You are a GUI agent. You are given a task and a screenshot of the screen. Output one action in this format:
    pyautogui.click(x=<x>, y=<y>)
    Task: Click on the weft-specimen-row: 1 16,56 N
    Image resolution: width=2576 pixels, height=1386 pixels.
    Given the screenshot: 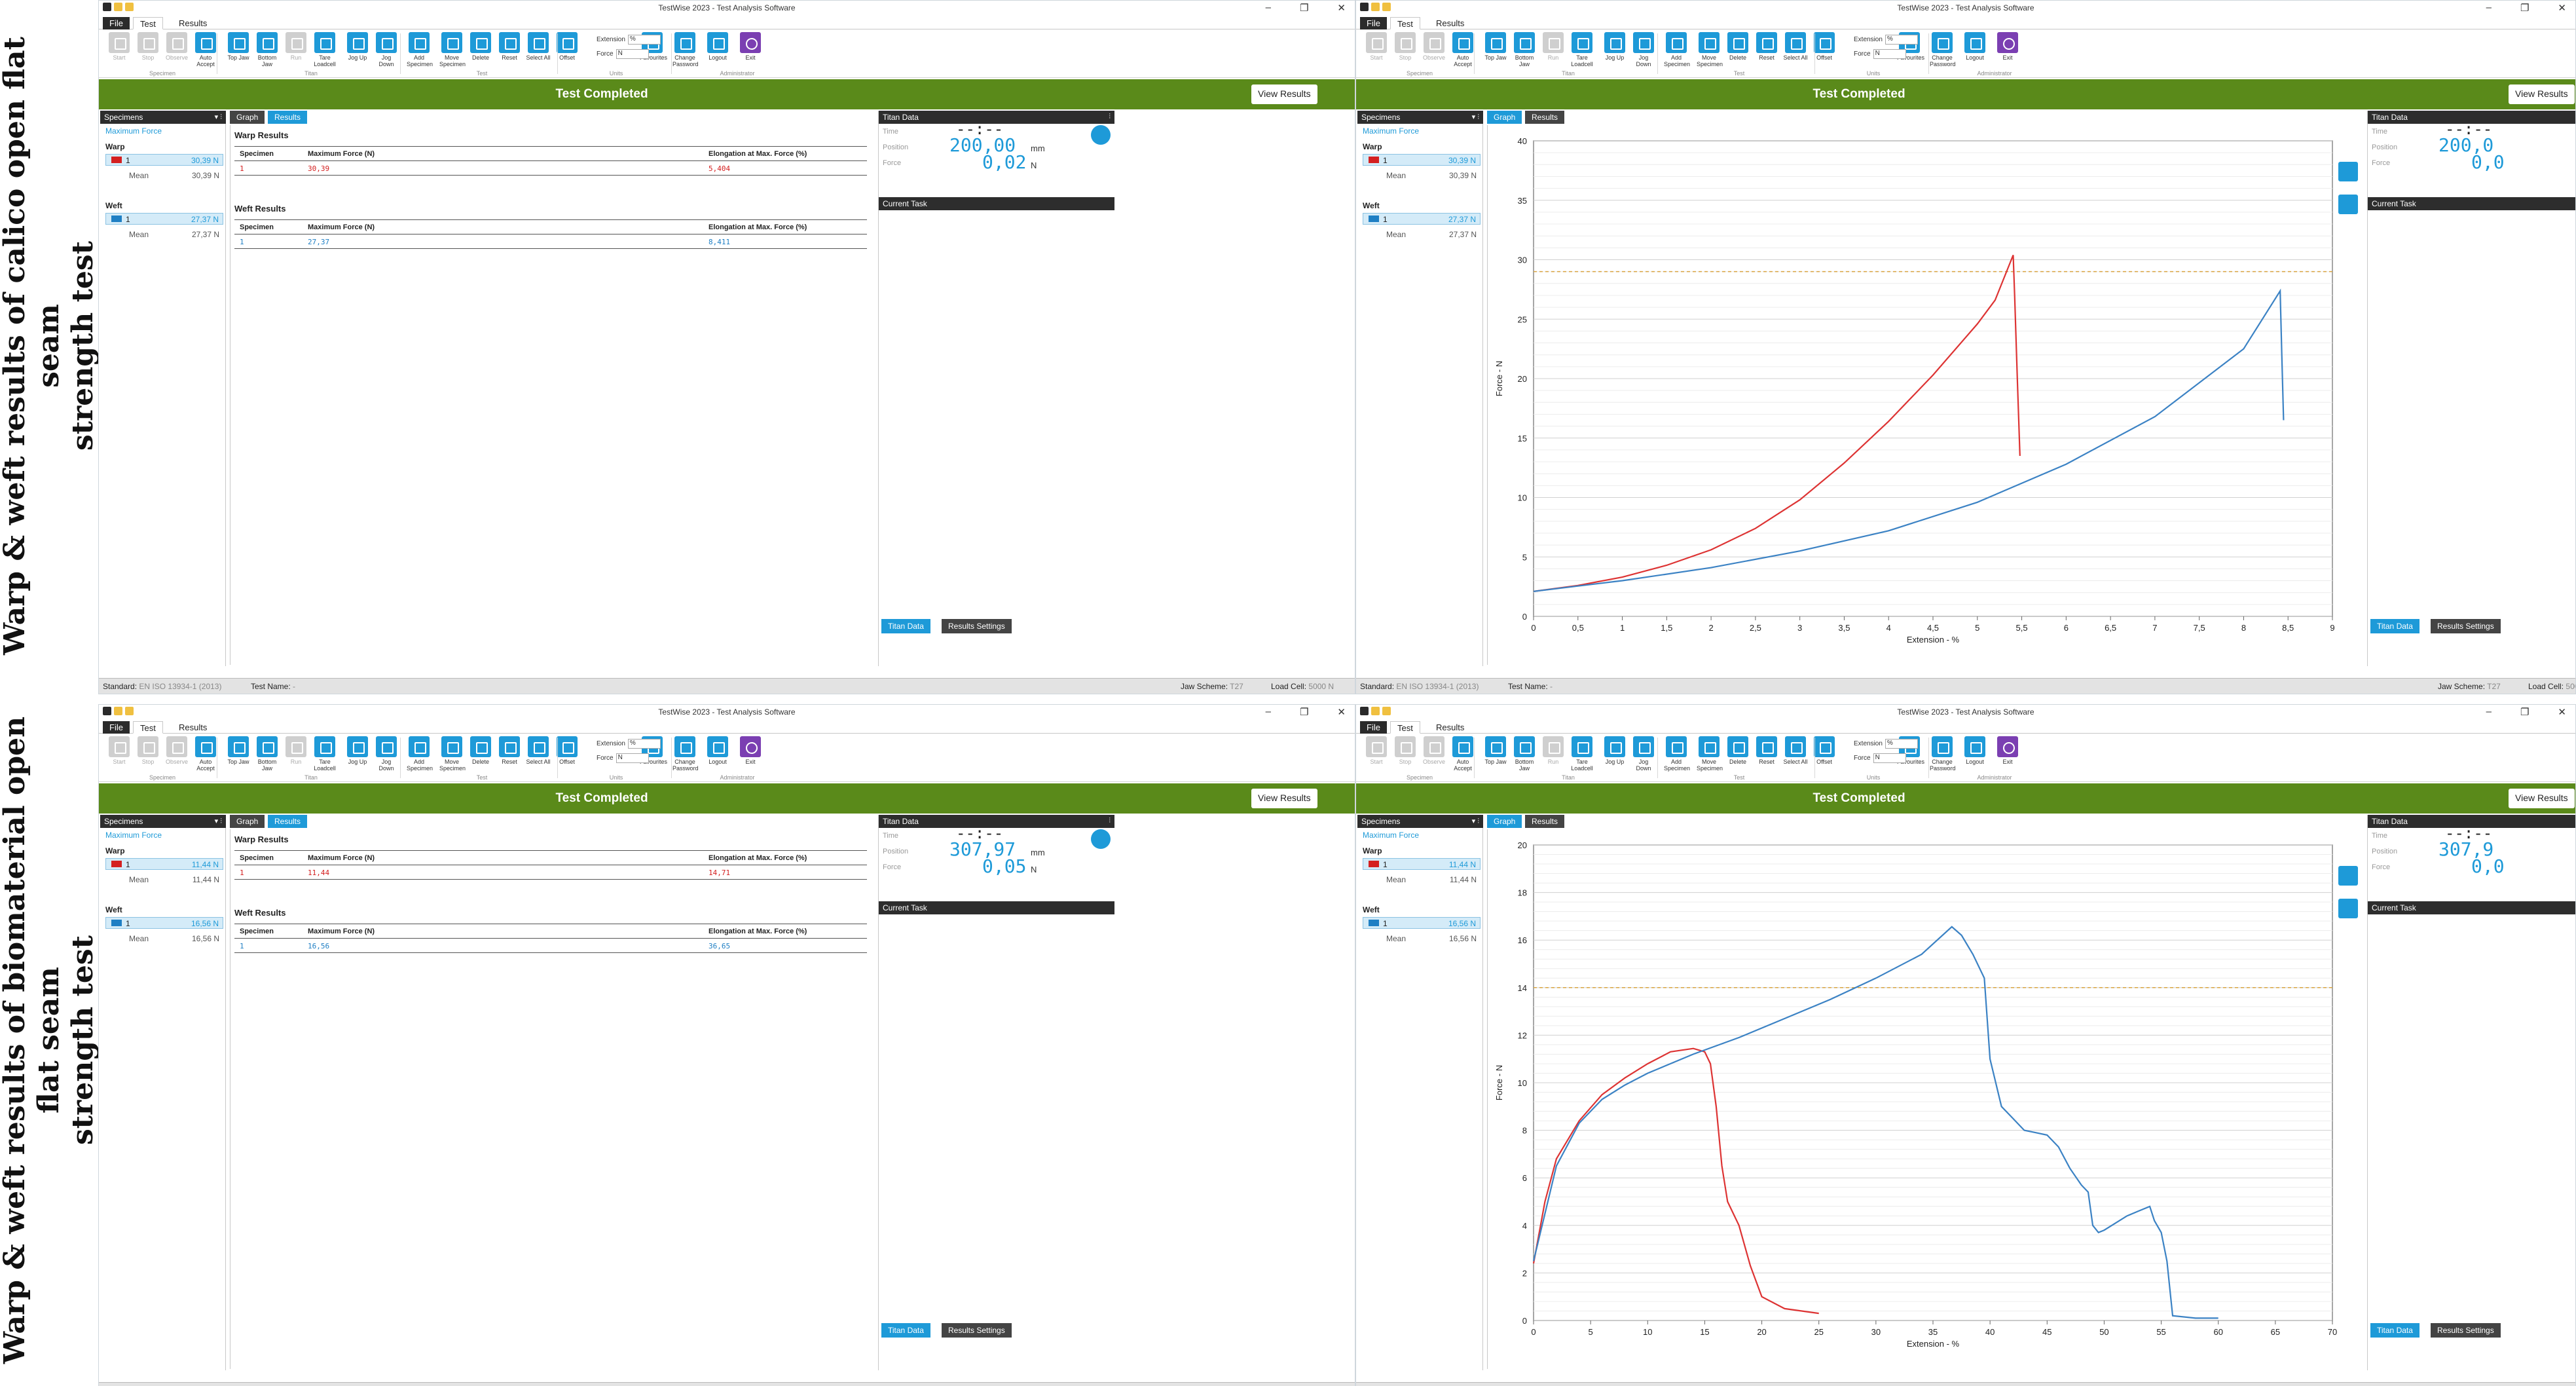 What is the action you would take?
    pyautogui.click(x=164, y=923)
    